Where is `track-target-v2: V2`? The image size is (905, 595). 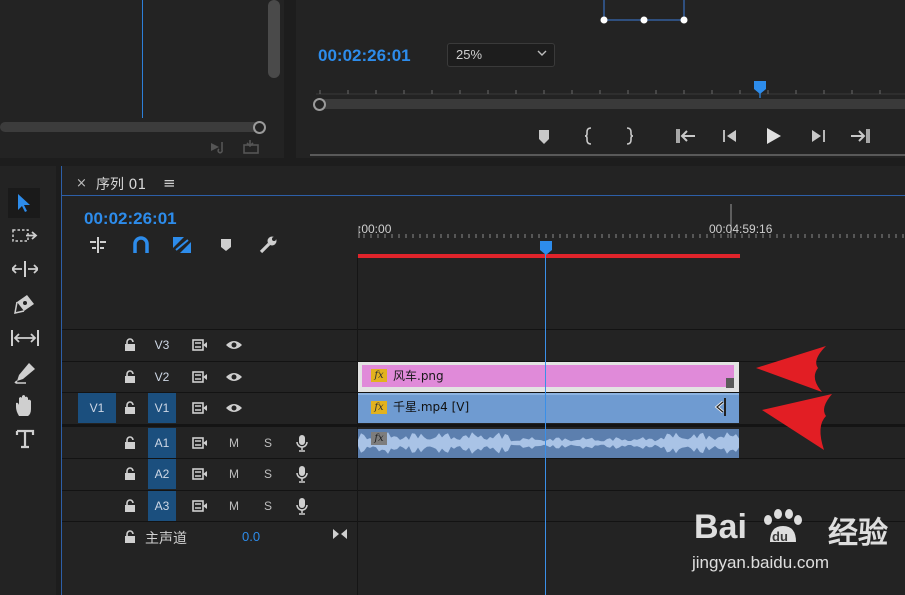 track-target-v2: V2 is located at coordinates (162, 377).